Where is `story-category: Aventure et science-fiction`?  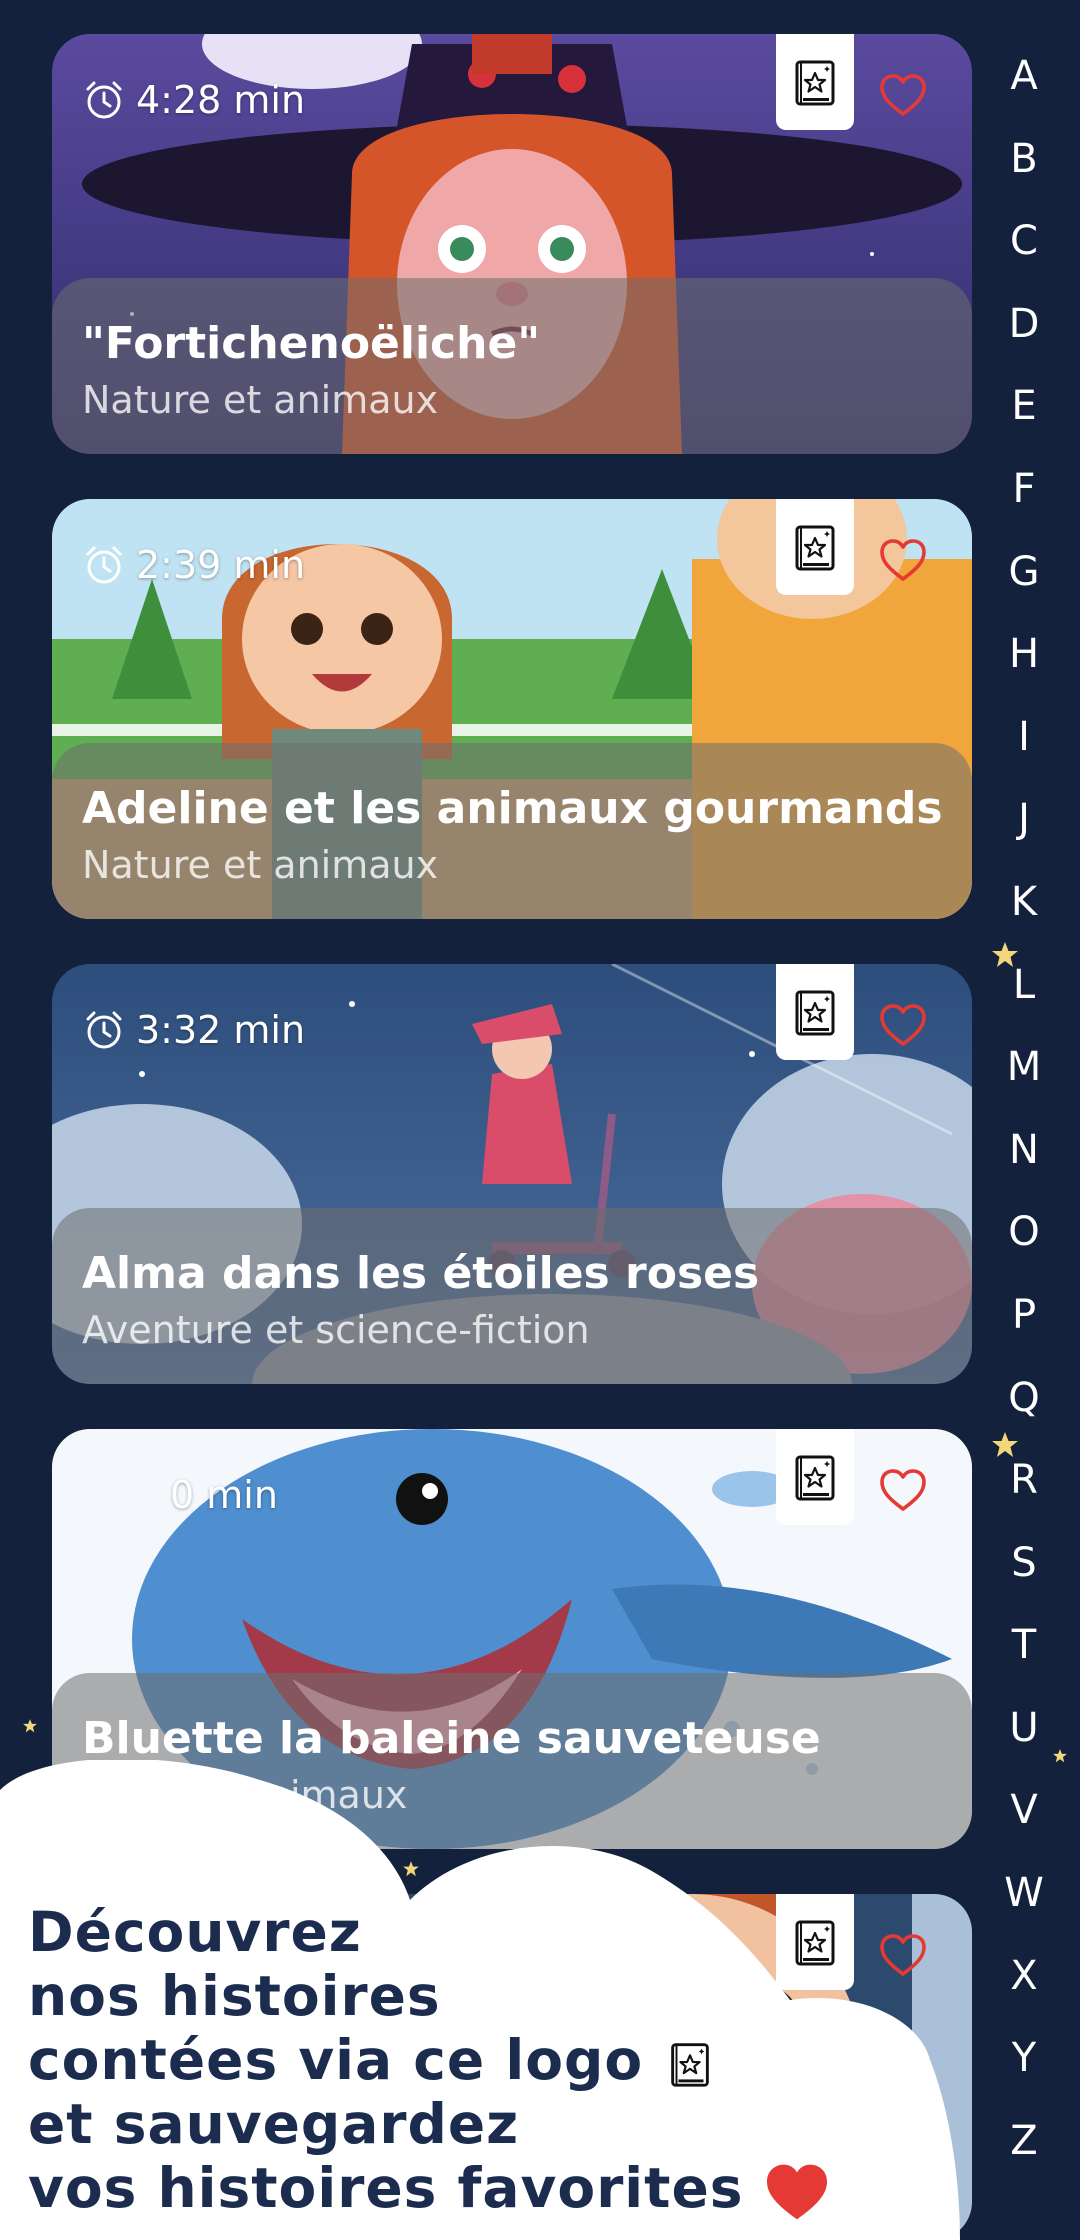
story-category: Aventure et science-fiction is located at coordinates (336, 1330).